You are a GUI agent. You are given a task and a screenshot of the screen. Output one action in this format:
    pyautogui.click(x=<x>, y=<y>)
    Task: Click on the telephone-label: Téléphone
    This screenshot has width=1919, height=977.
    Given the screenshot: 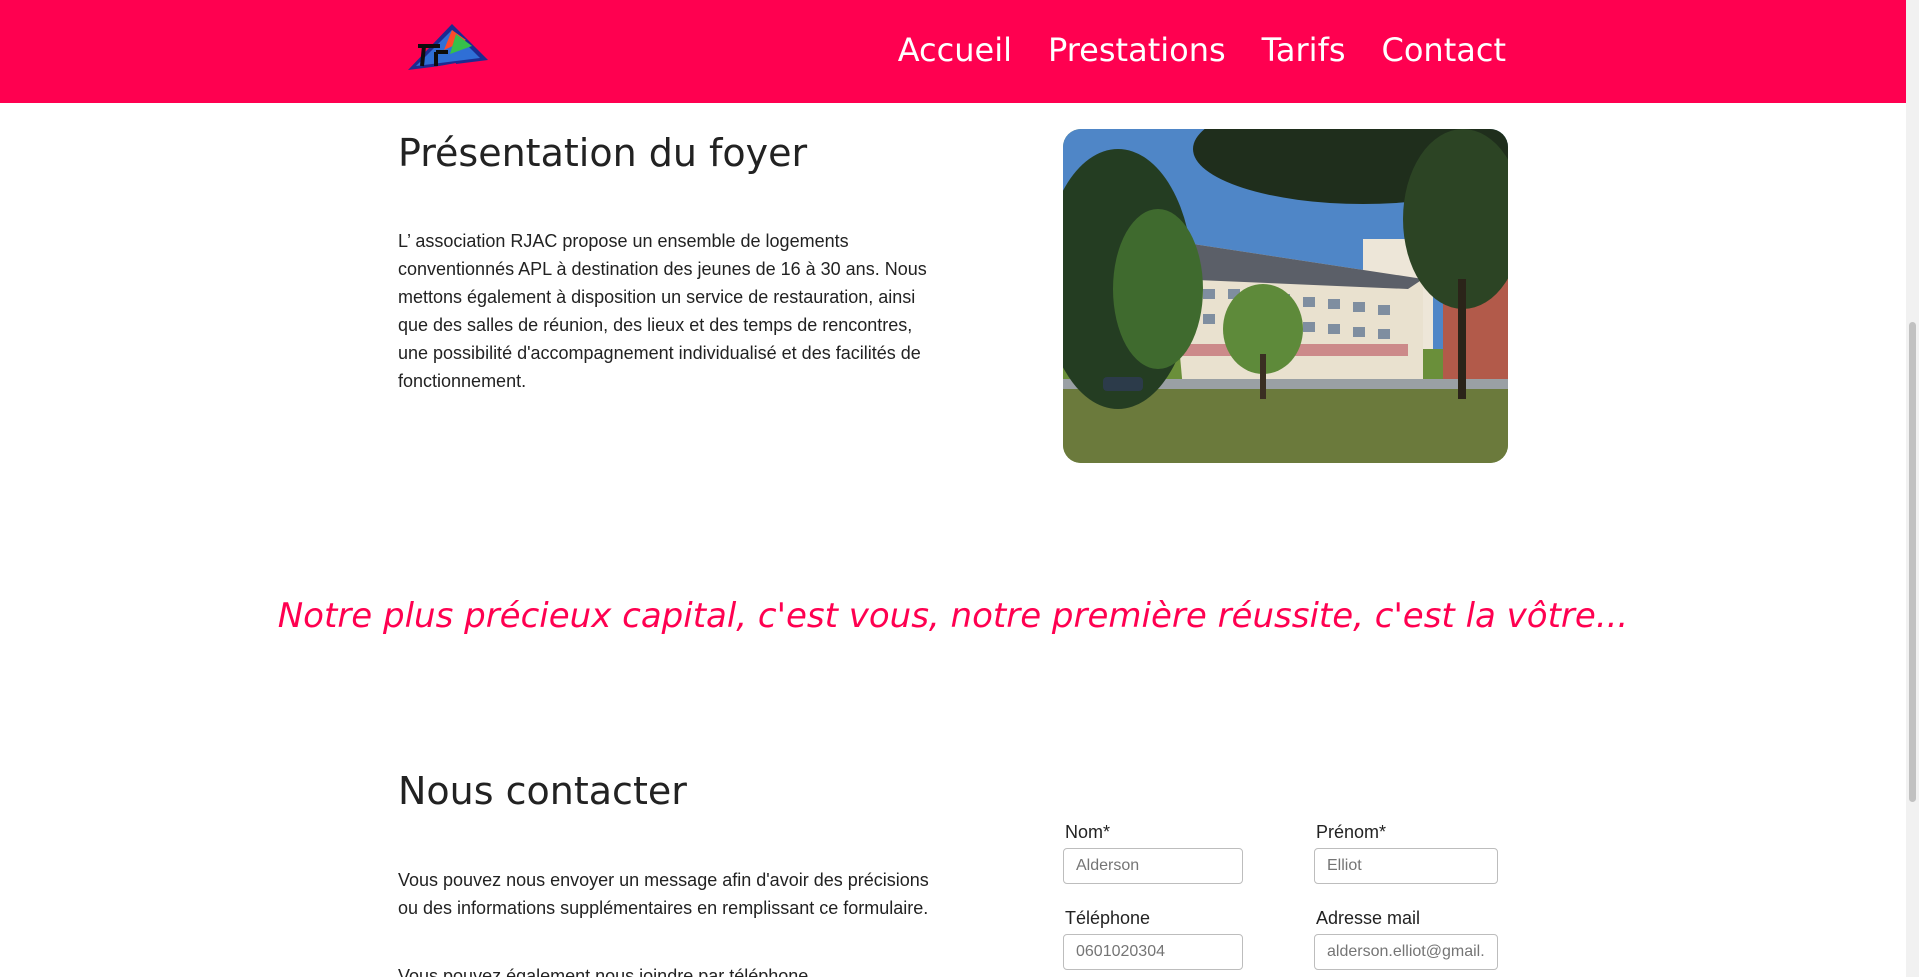 What is the action you would take?
    pyautogui.click(x=1108, y=918)
    